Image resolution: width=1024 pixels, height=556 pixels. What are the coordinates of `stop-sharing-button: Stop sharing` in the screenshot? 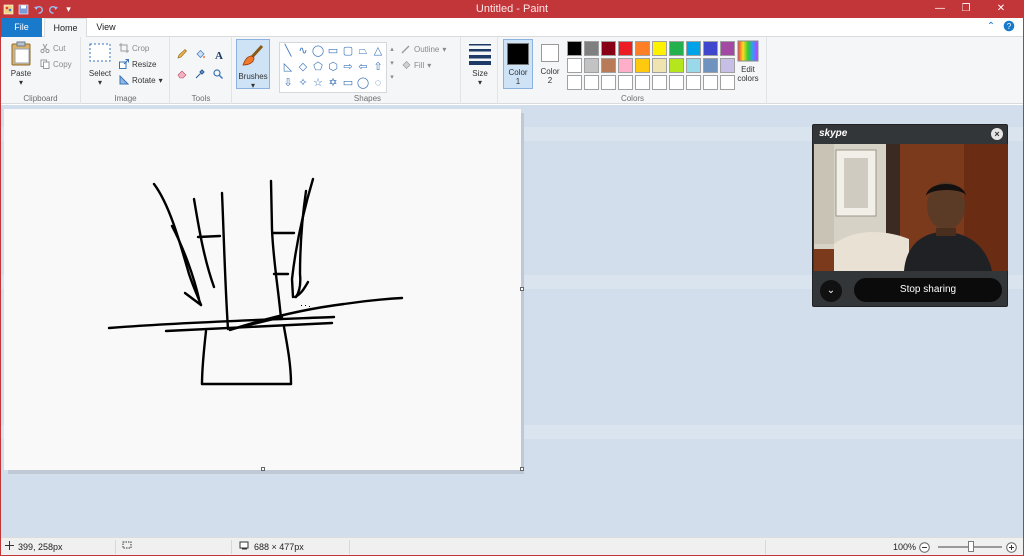 It's located at (928, 290).